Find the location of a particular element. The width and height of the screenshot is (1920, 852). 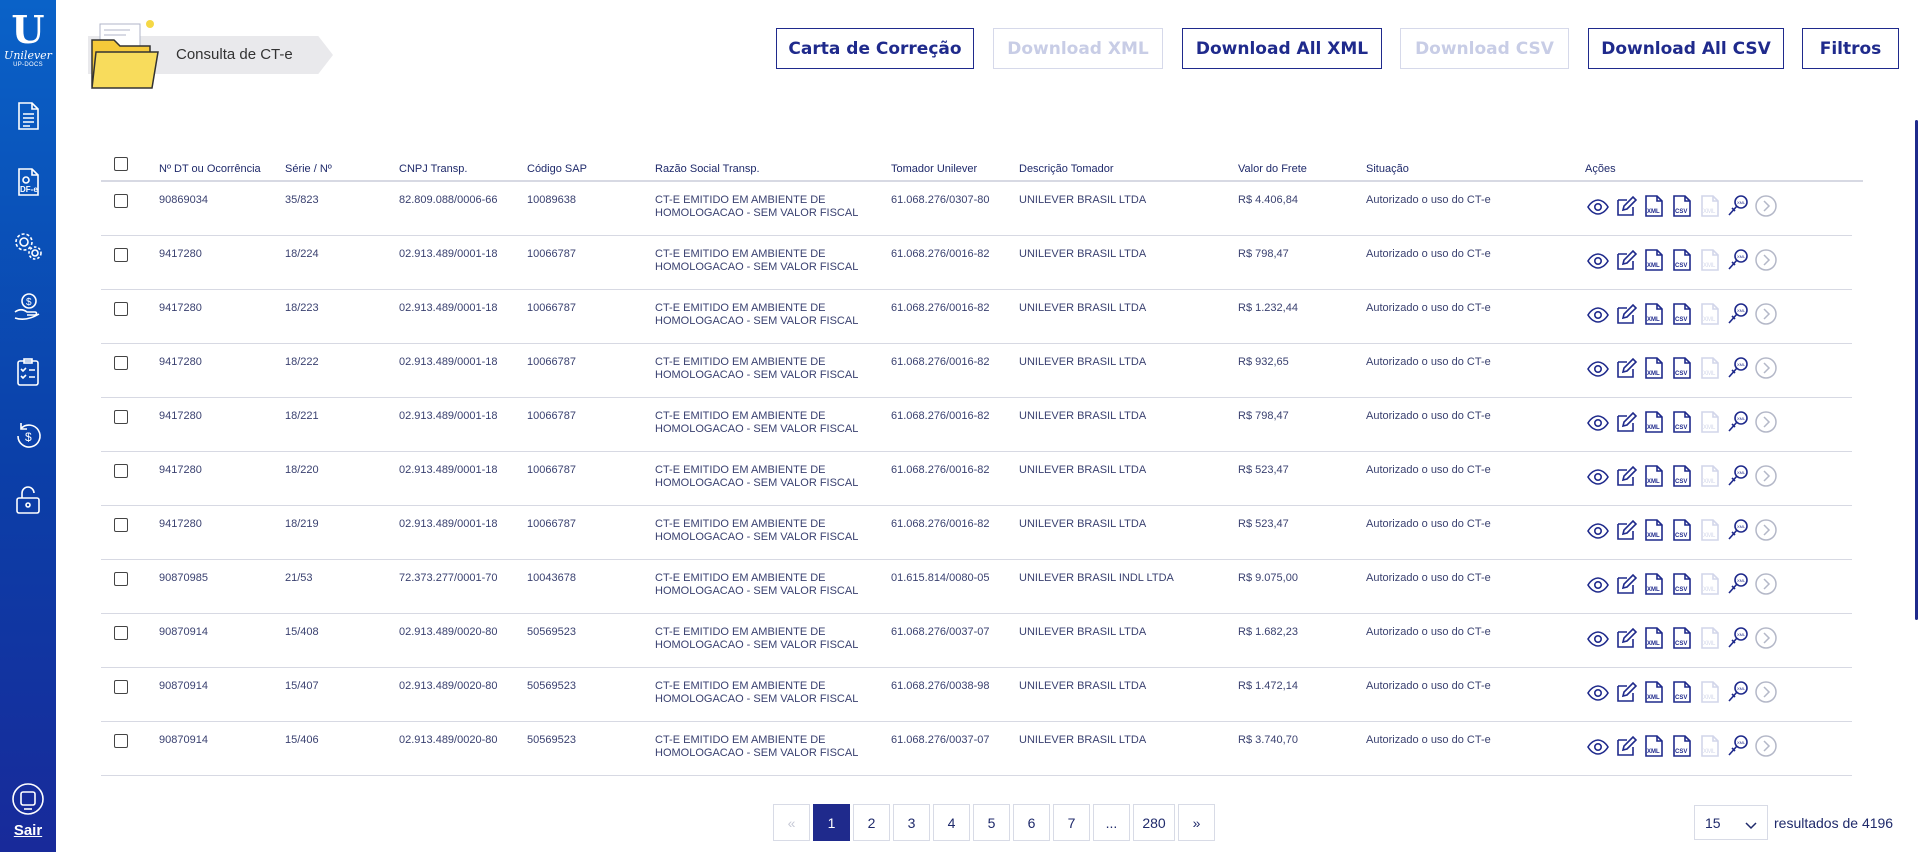

carta-correcao-button: Carta de Correção is located at coordinates (875, 48).